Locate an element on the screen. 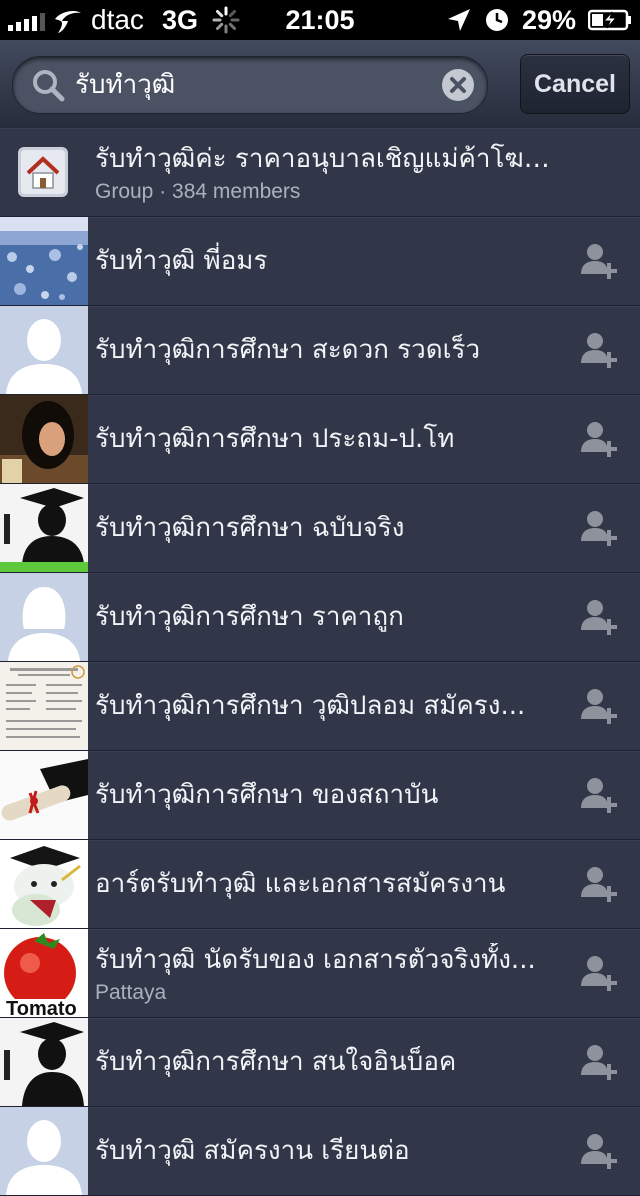 Image resolution: width=640 pixels, height=1196 pixels. profile-picture: Tomato is located at coordinates (44, 973).